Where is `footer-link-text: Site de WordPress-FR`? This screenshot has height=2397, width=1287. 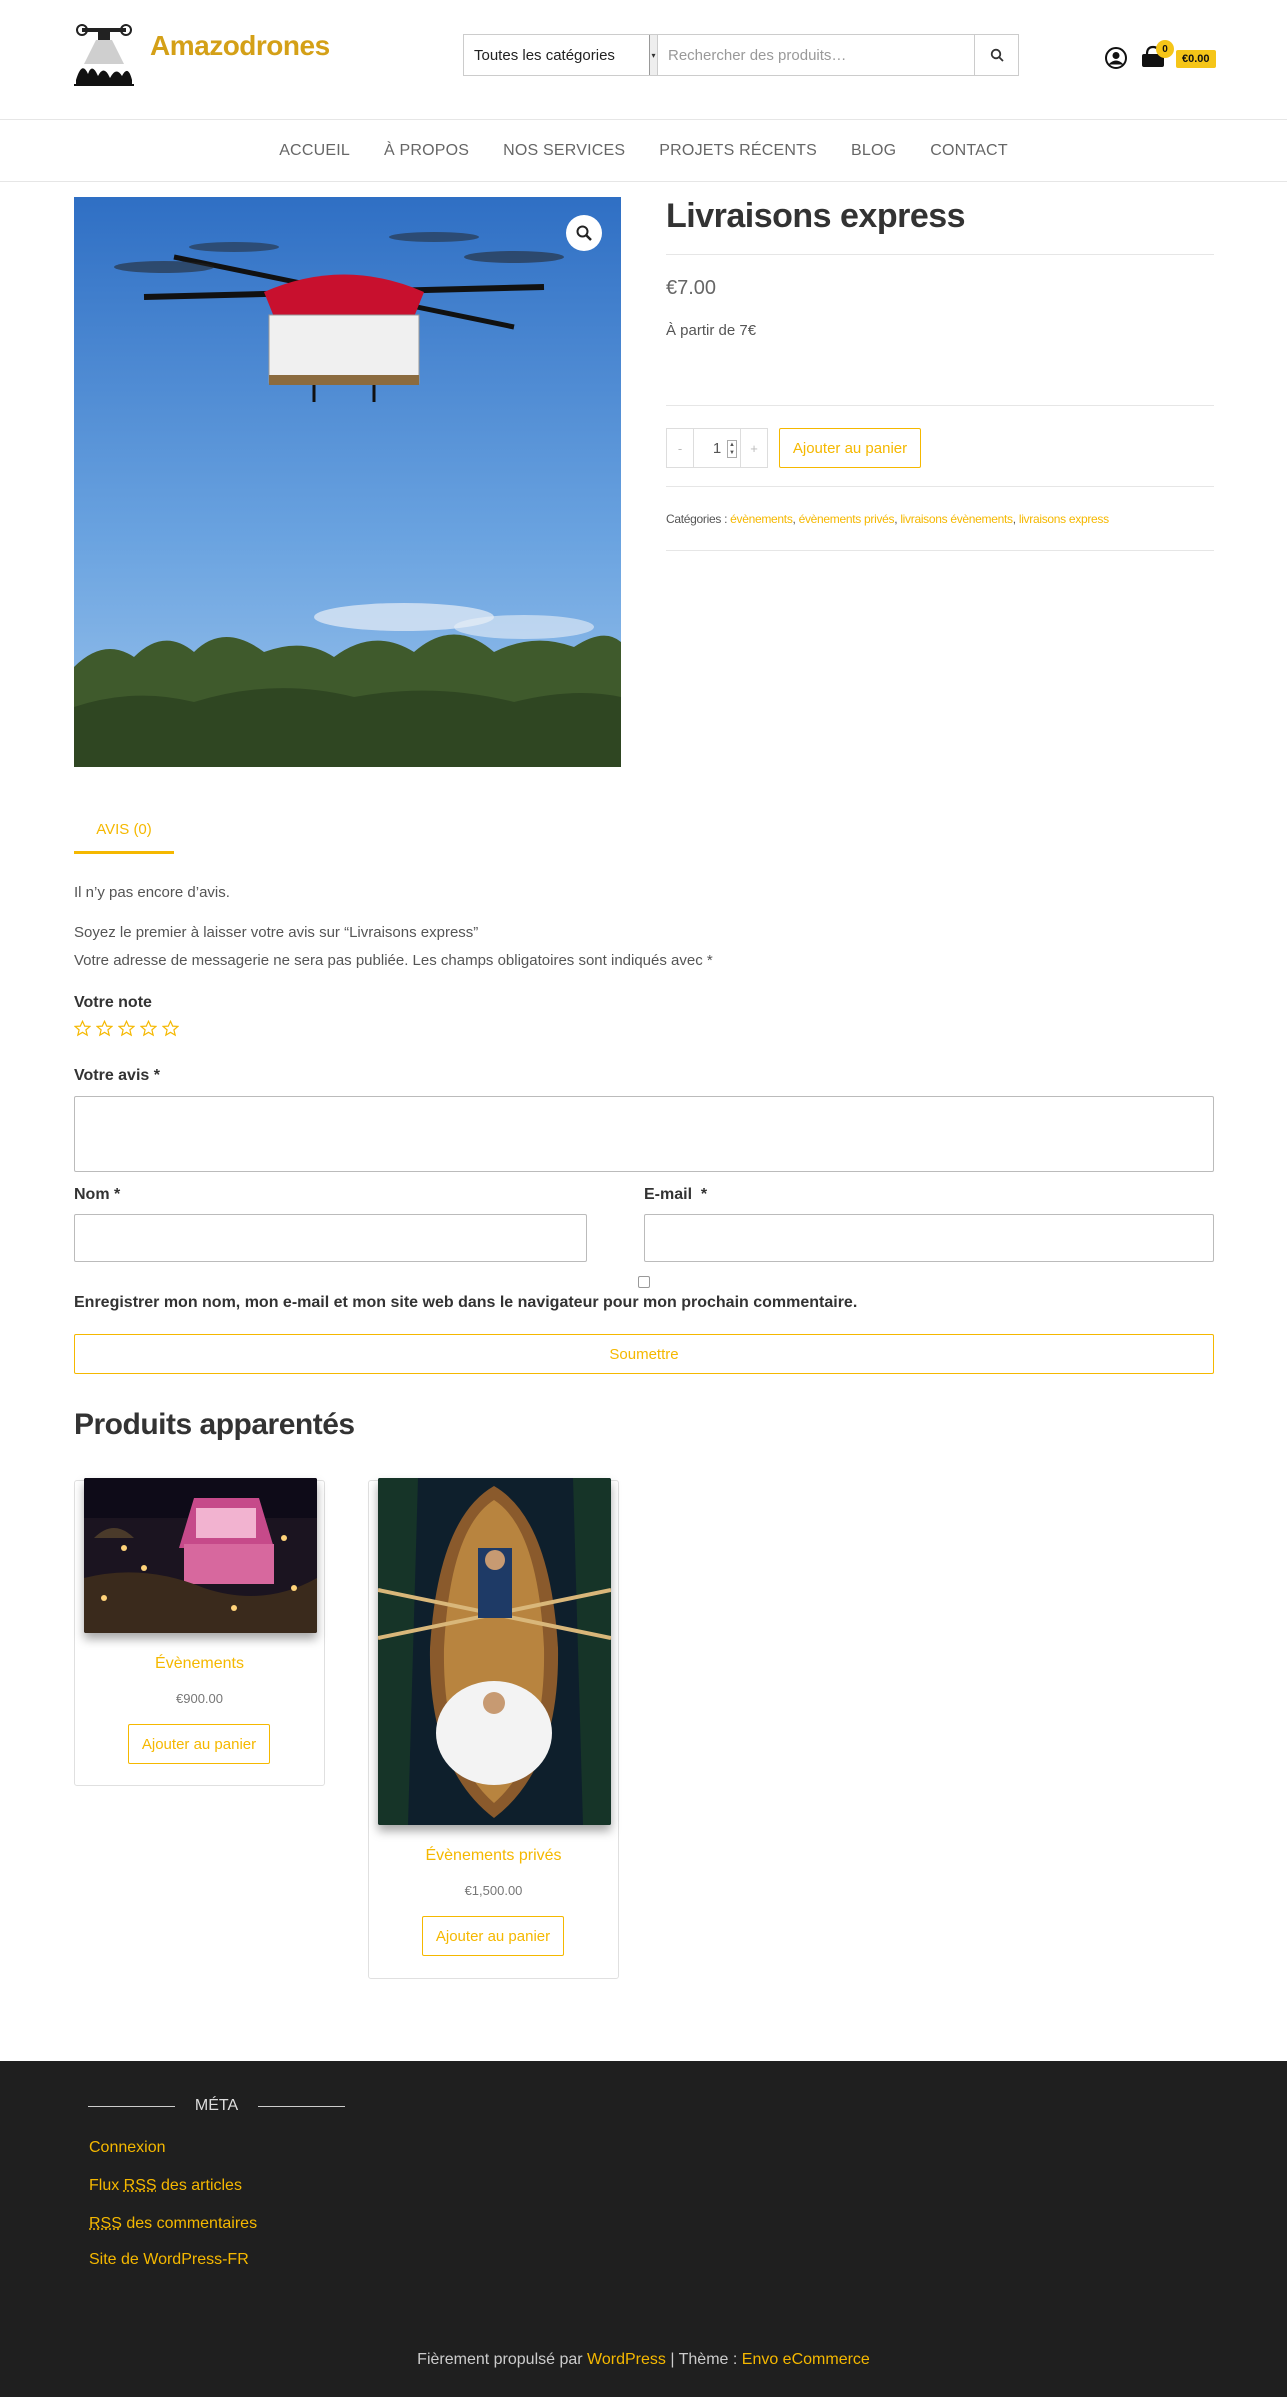
footer-link-text: Site de WordPress-FR is located at coordinates (169, 2259).